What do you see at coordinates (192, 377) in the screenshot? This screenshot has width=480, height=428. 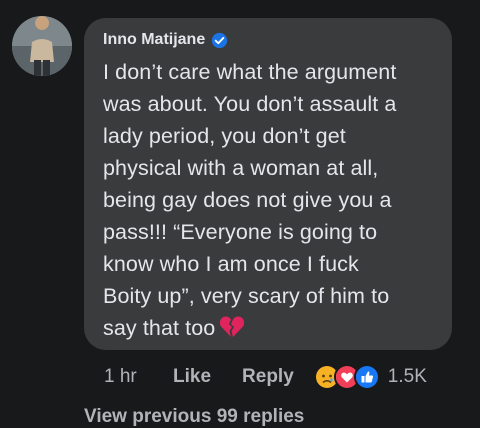 I see `like-button: Like` at bounding box center [192, 377].